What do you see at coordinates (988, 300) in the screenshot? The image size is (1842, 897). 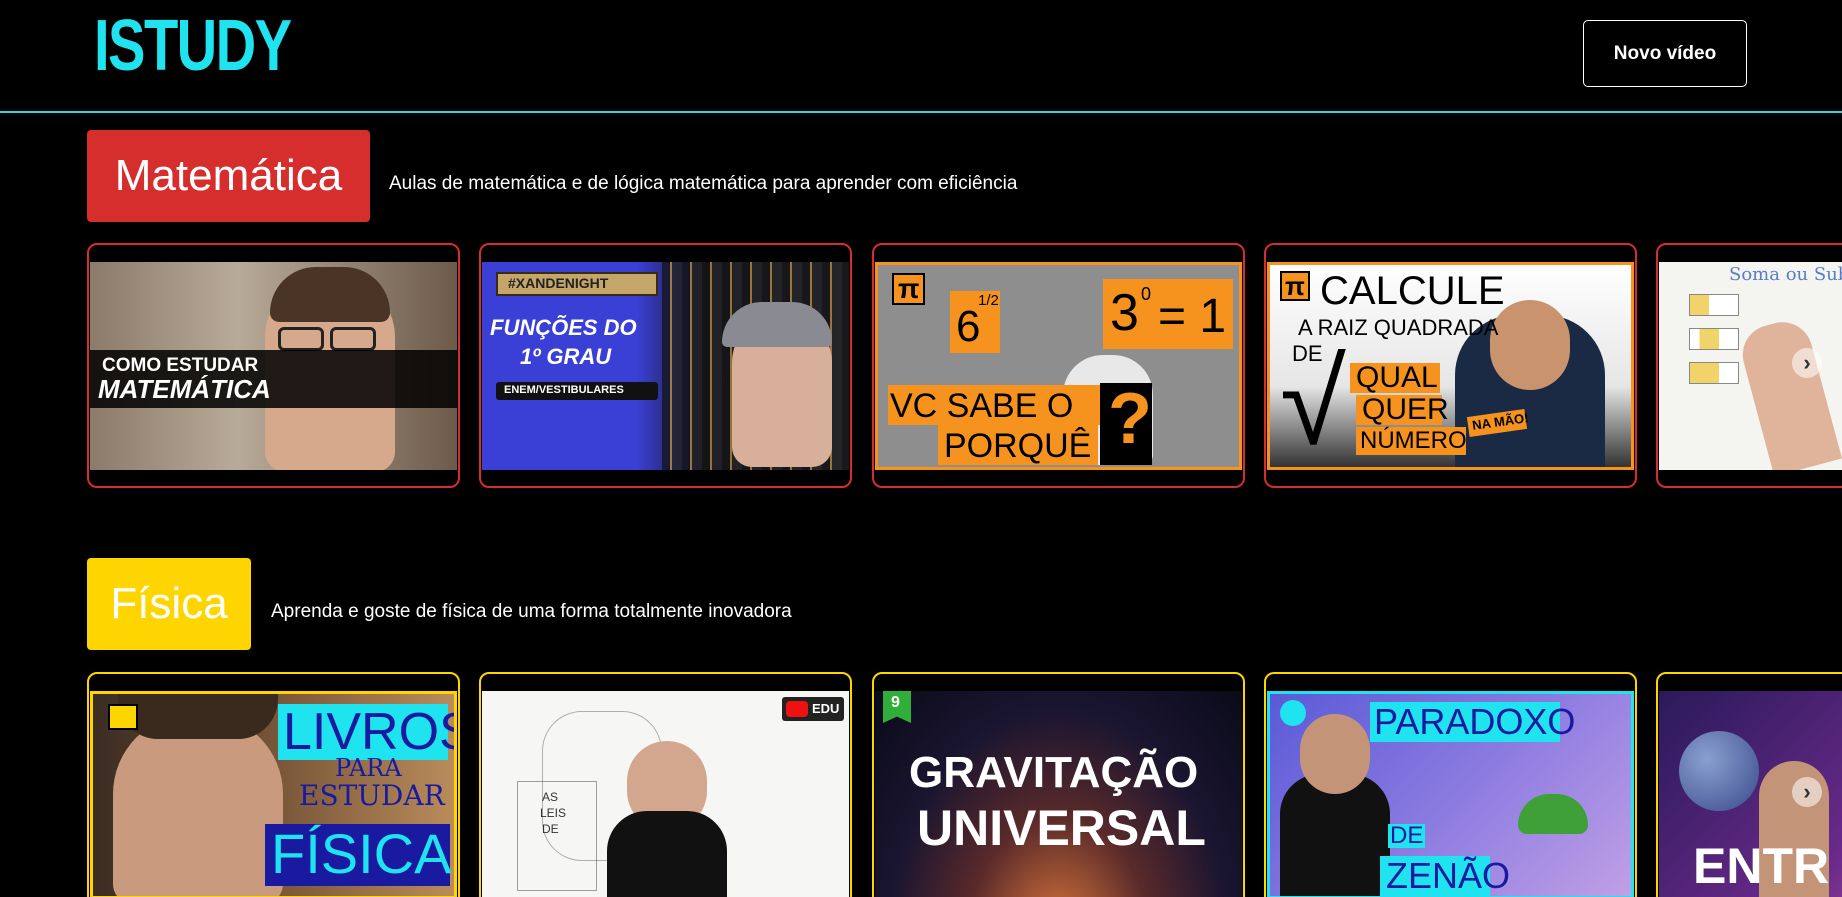 I see `thumbnail-title: 1/2` at bounding box center [988, 300].